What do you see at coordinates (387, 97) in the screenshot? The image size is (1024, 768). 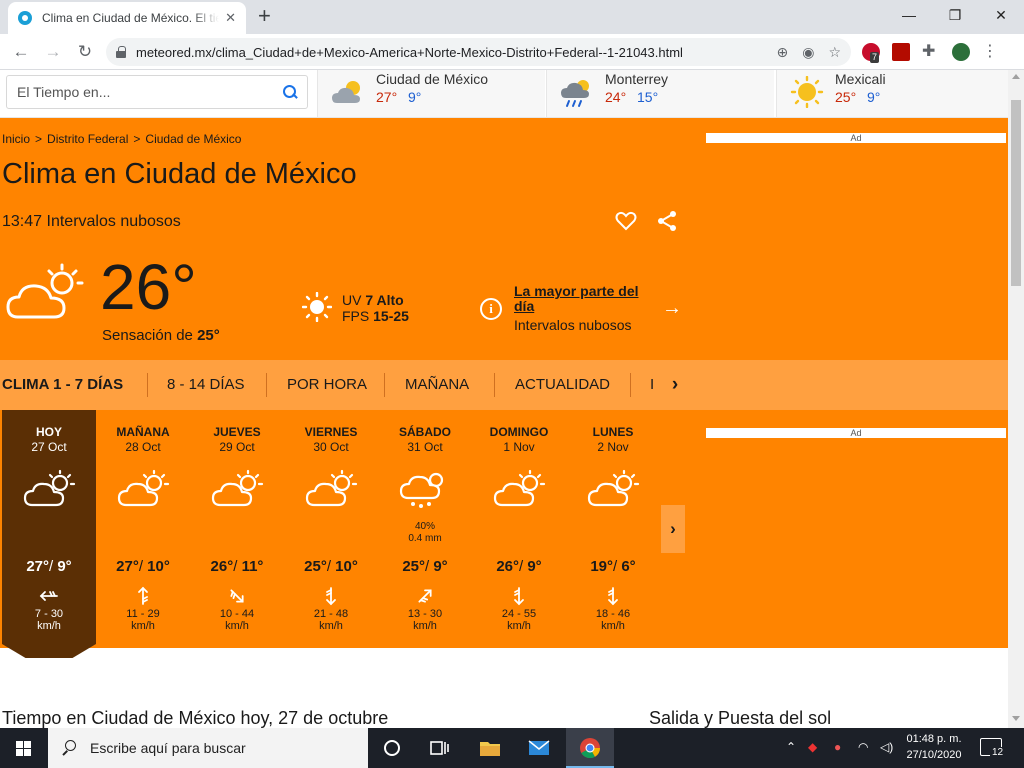 I see `city-max-temp: 27°` at bounding box center [387, 97].